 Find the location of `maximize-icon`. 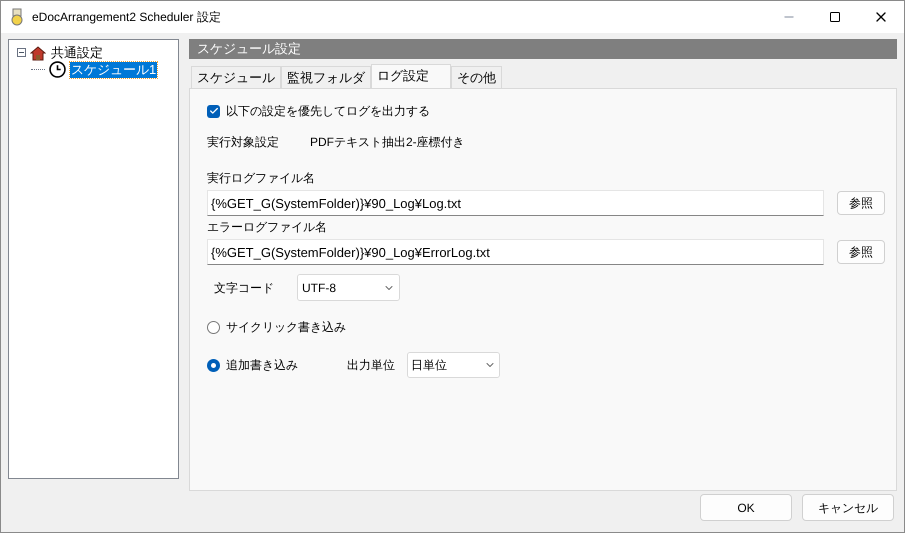

maximize-icon is located at coordinates (835, 17).